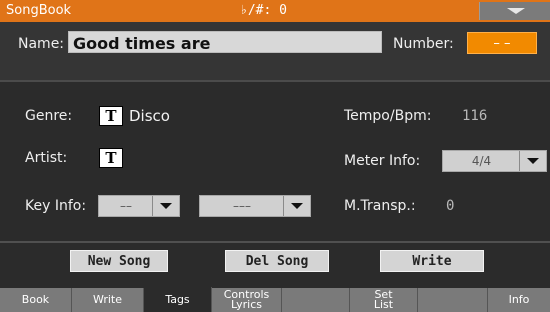  I want to click on key-info-dropdown-2-arrow, so click(296, 206).